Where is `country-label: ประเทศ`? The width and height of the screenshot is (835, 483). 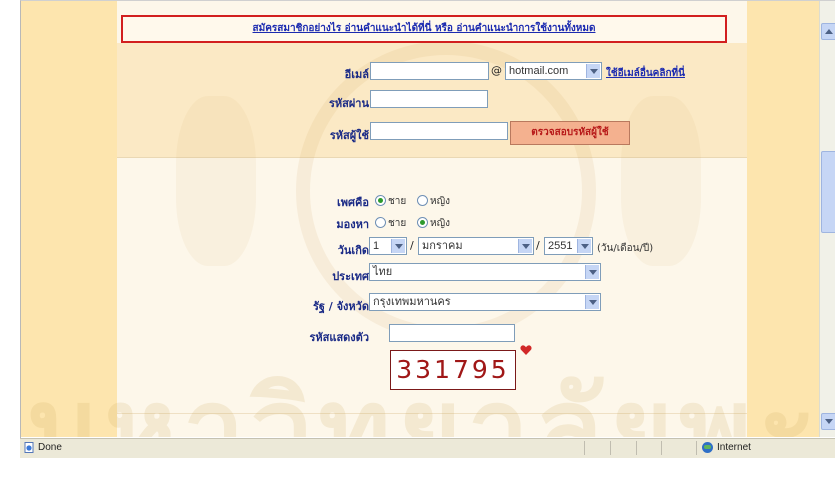 country-label: ประเทศ is located at coordinates (350, 276).